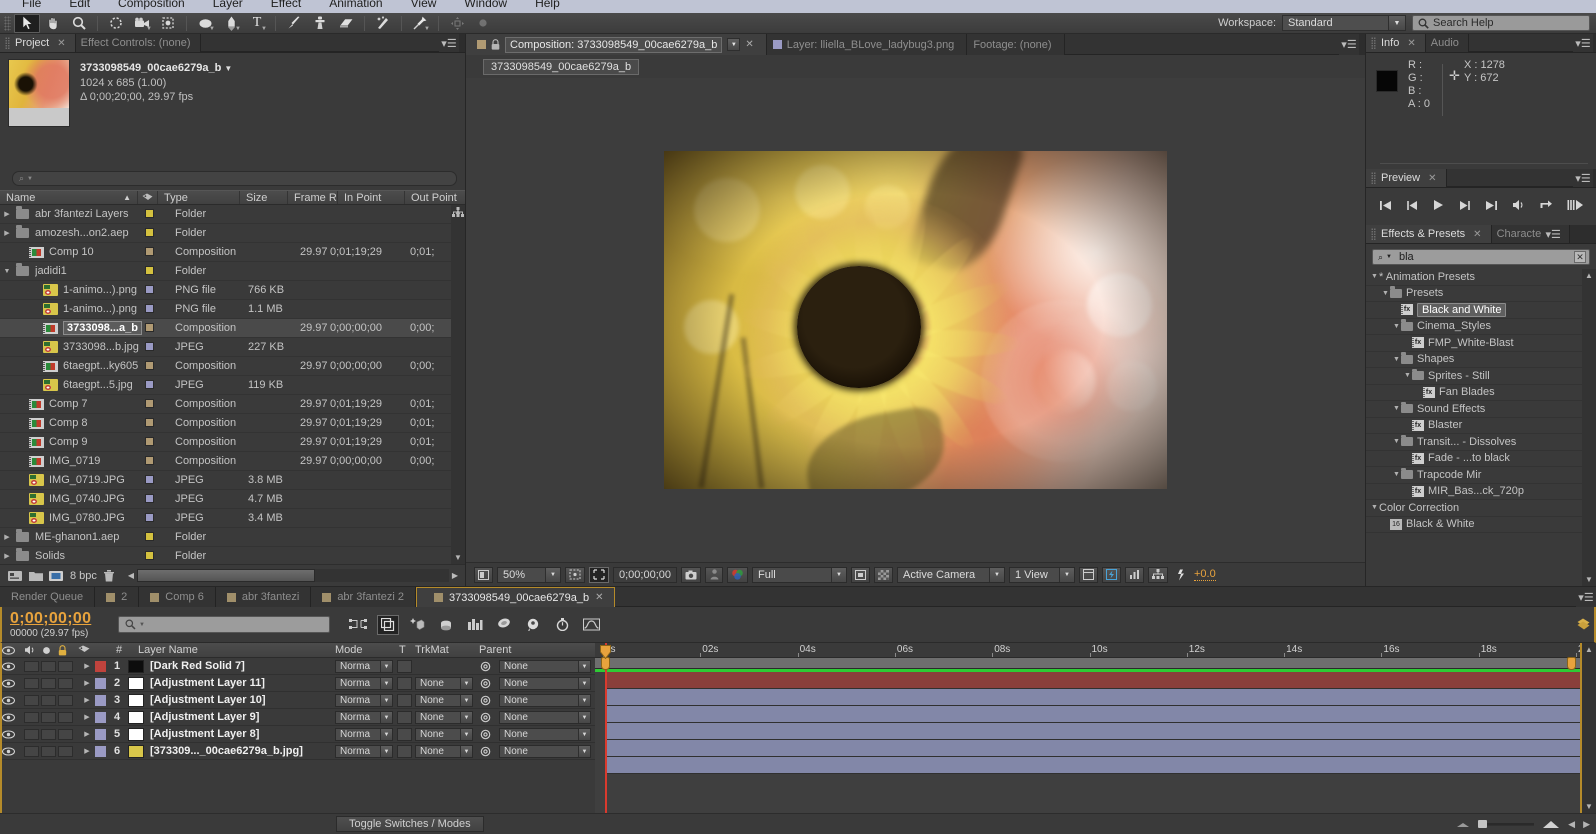  What do you see at coordinates (1474, 475) in the screenshot?
I see `effects-list-item: ▼ Trapcode Mir` at bounding box center [1474, 475].